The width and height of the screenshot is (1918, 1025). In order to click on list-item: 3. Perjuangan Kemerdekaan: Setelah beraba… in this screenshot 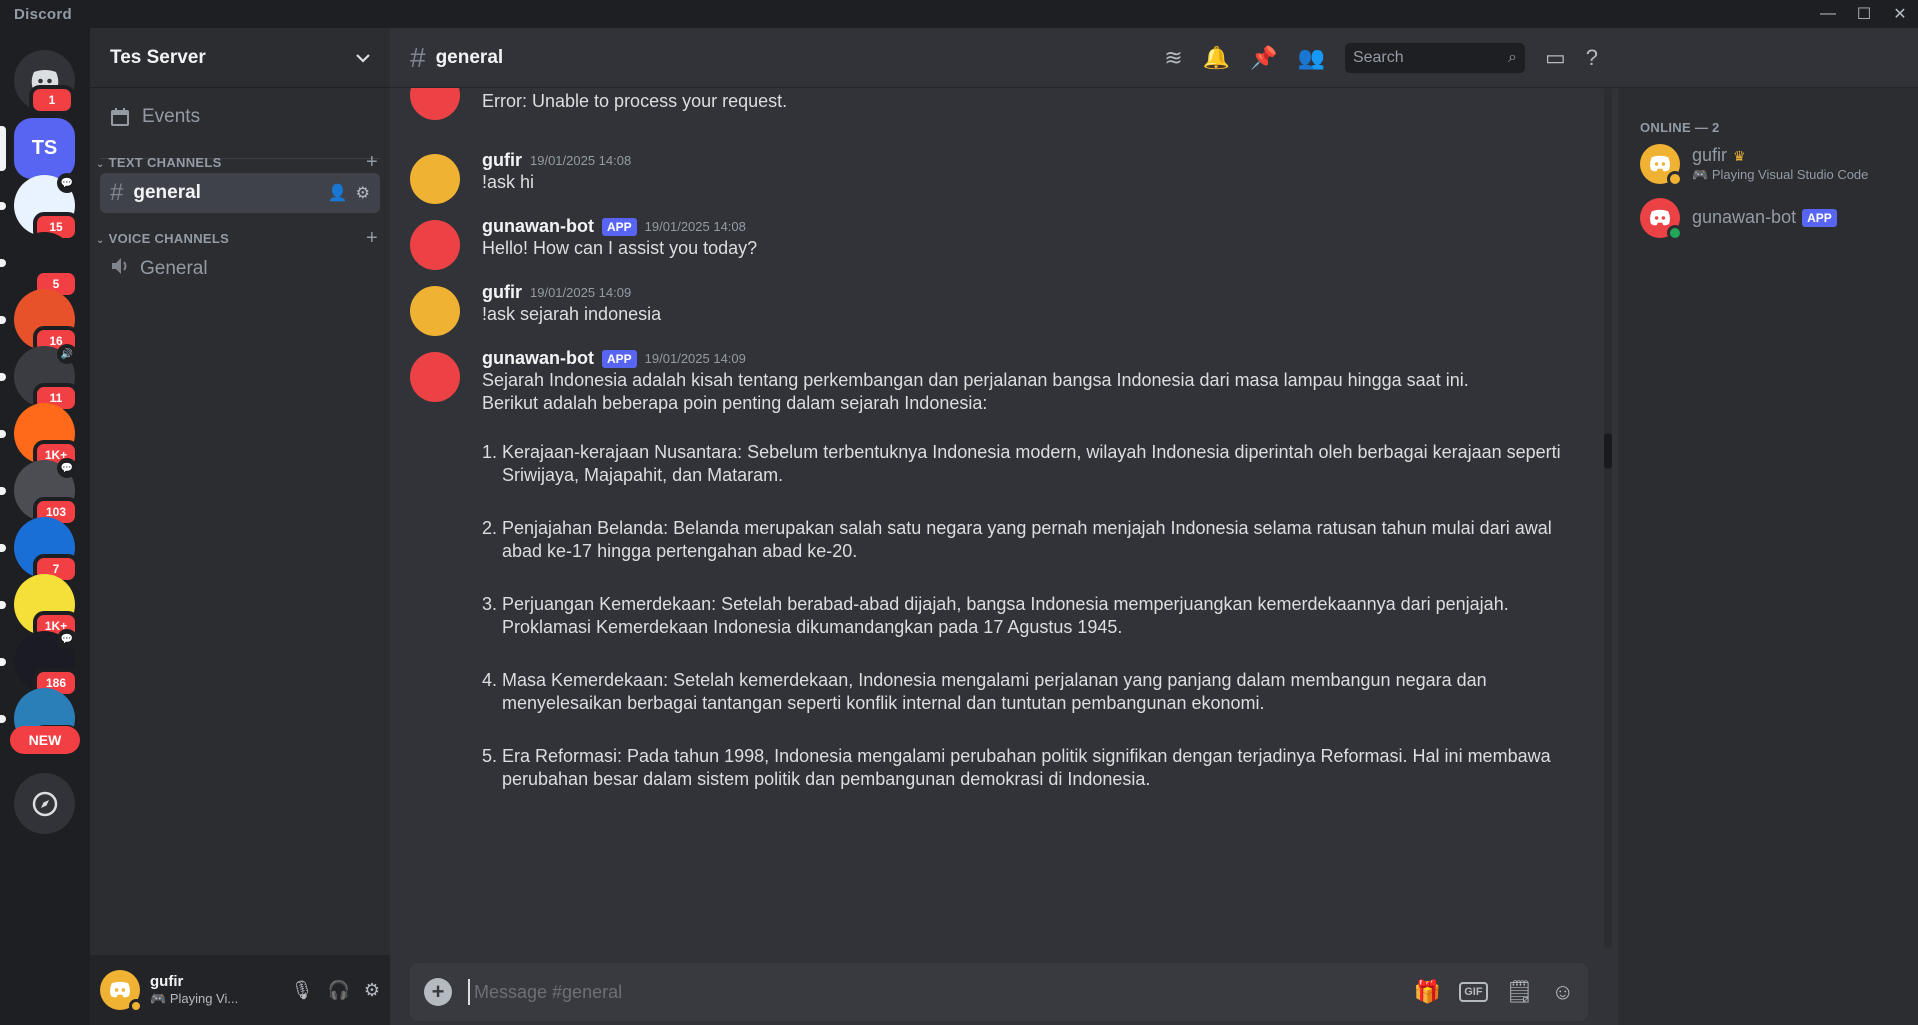, I will do `click(995, 615)`.